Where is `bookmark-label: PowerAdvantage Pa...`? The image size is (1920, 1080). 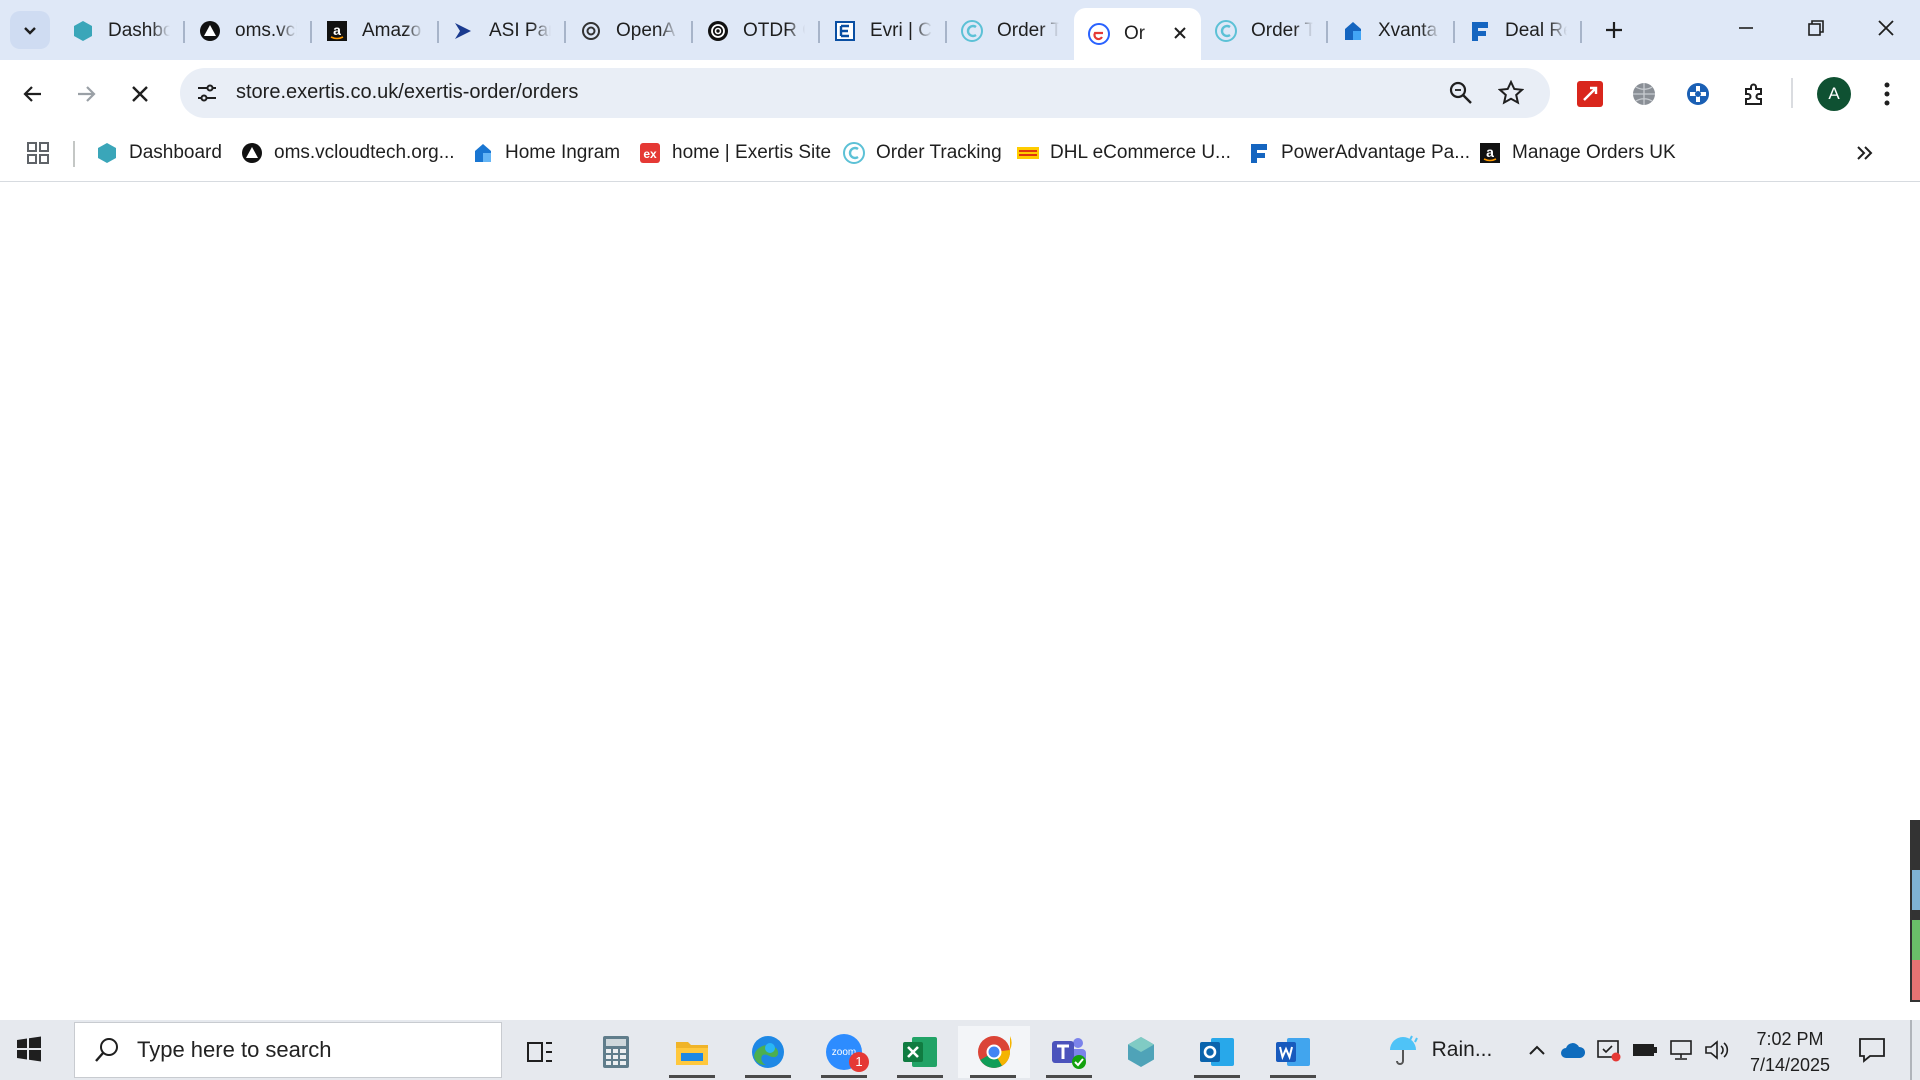 bookmark-label: PowerAdvantage Pa... is located at coordinates (1376, 152).